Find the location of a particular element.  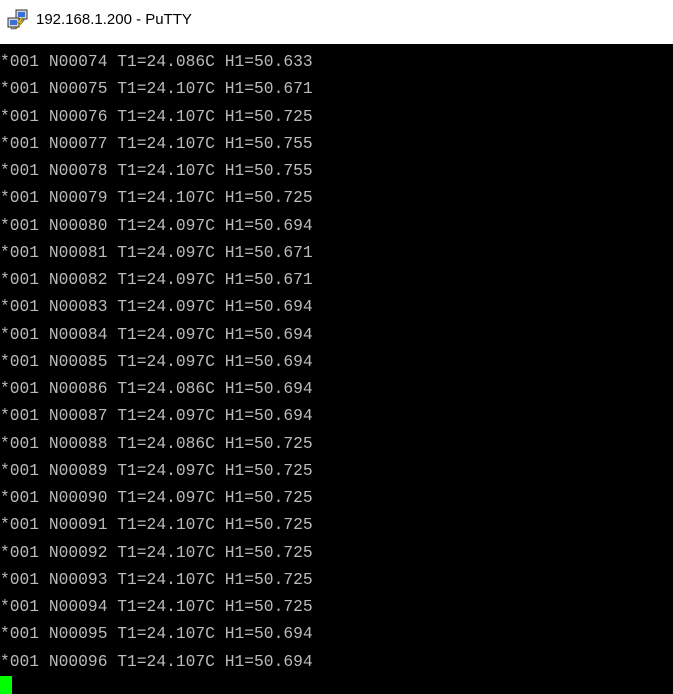

terminal-line: *001 N00091 T1=24.107C H1=50.725 is located at coordinates (156, 525).